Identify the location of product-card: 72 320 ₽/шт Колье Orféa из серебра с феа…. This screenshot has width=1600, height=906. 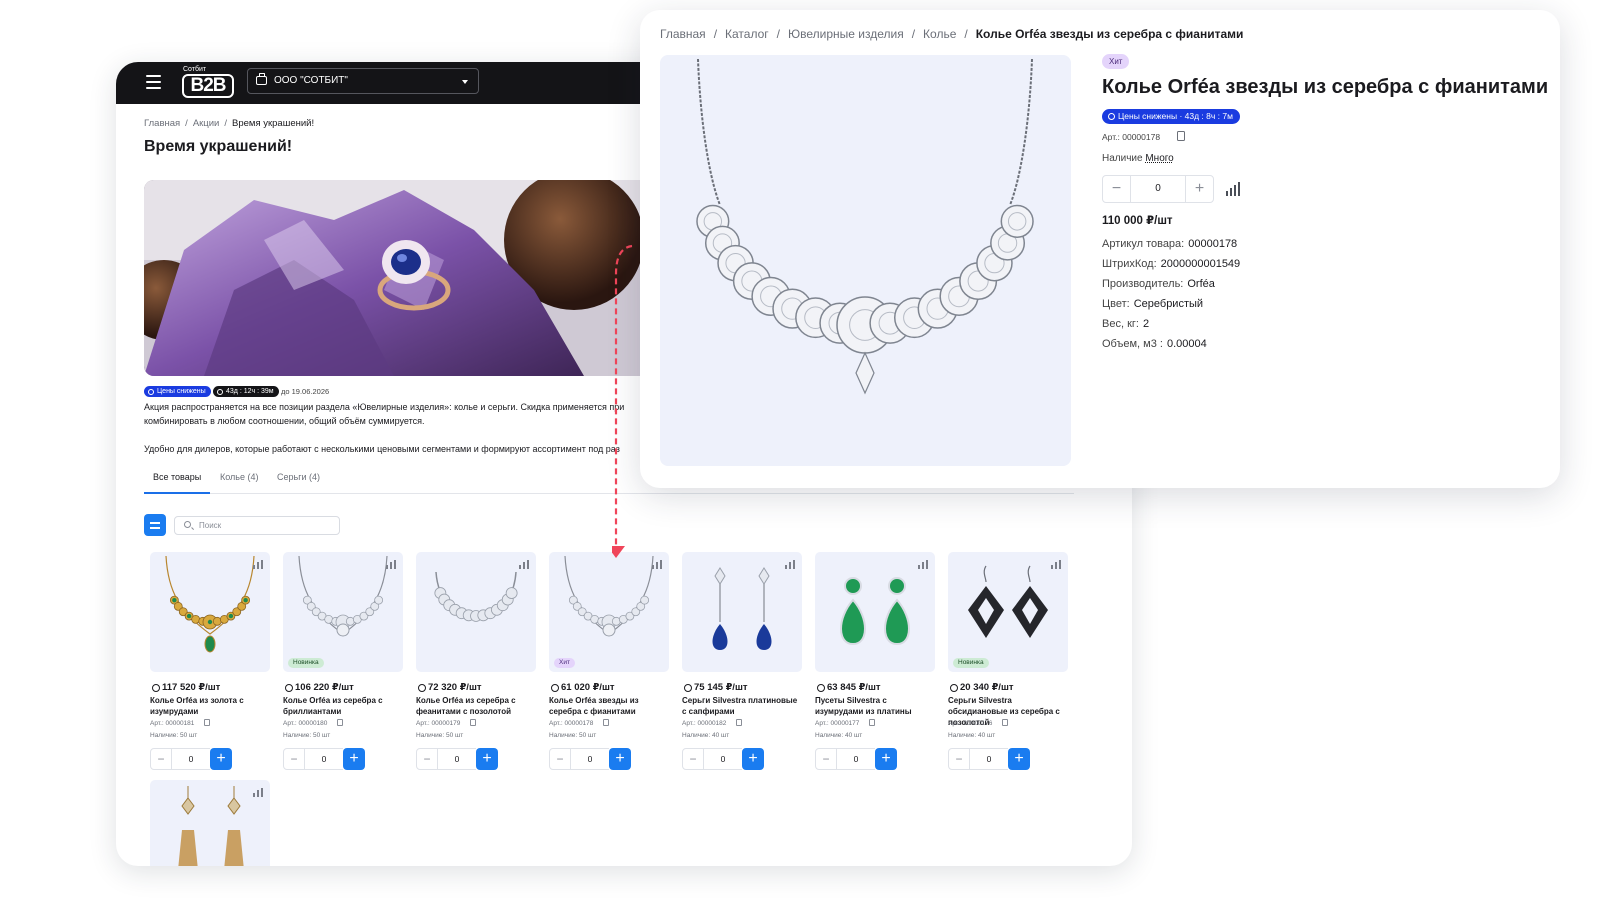
(476, 667).